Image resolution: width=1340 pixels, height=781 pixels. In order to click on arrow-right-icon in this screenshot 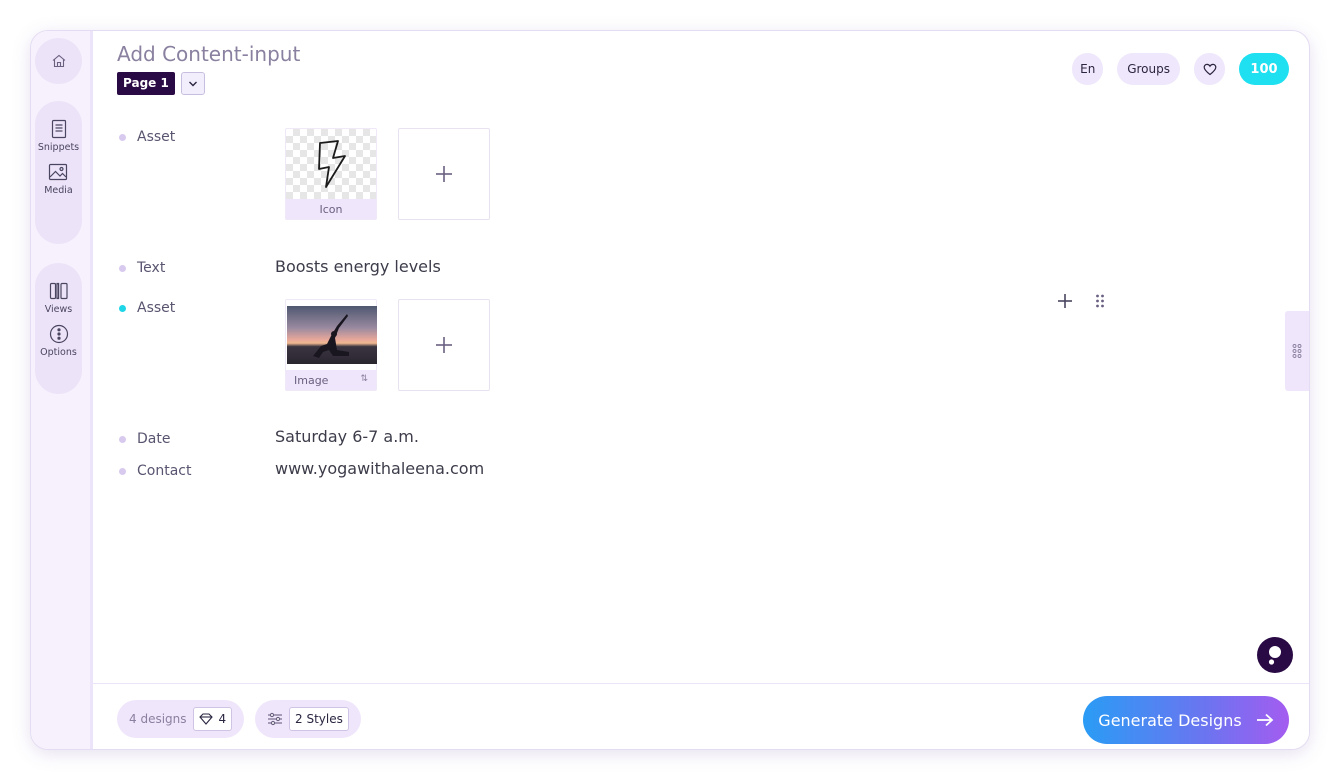, I will do `click(1265, 720)`.